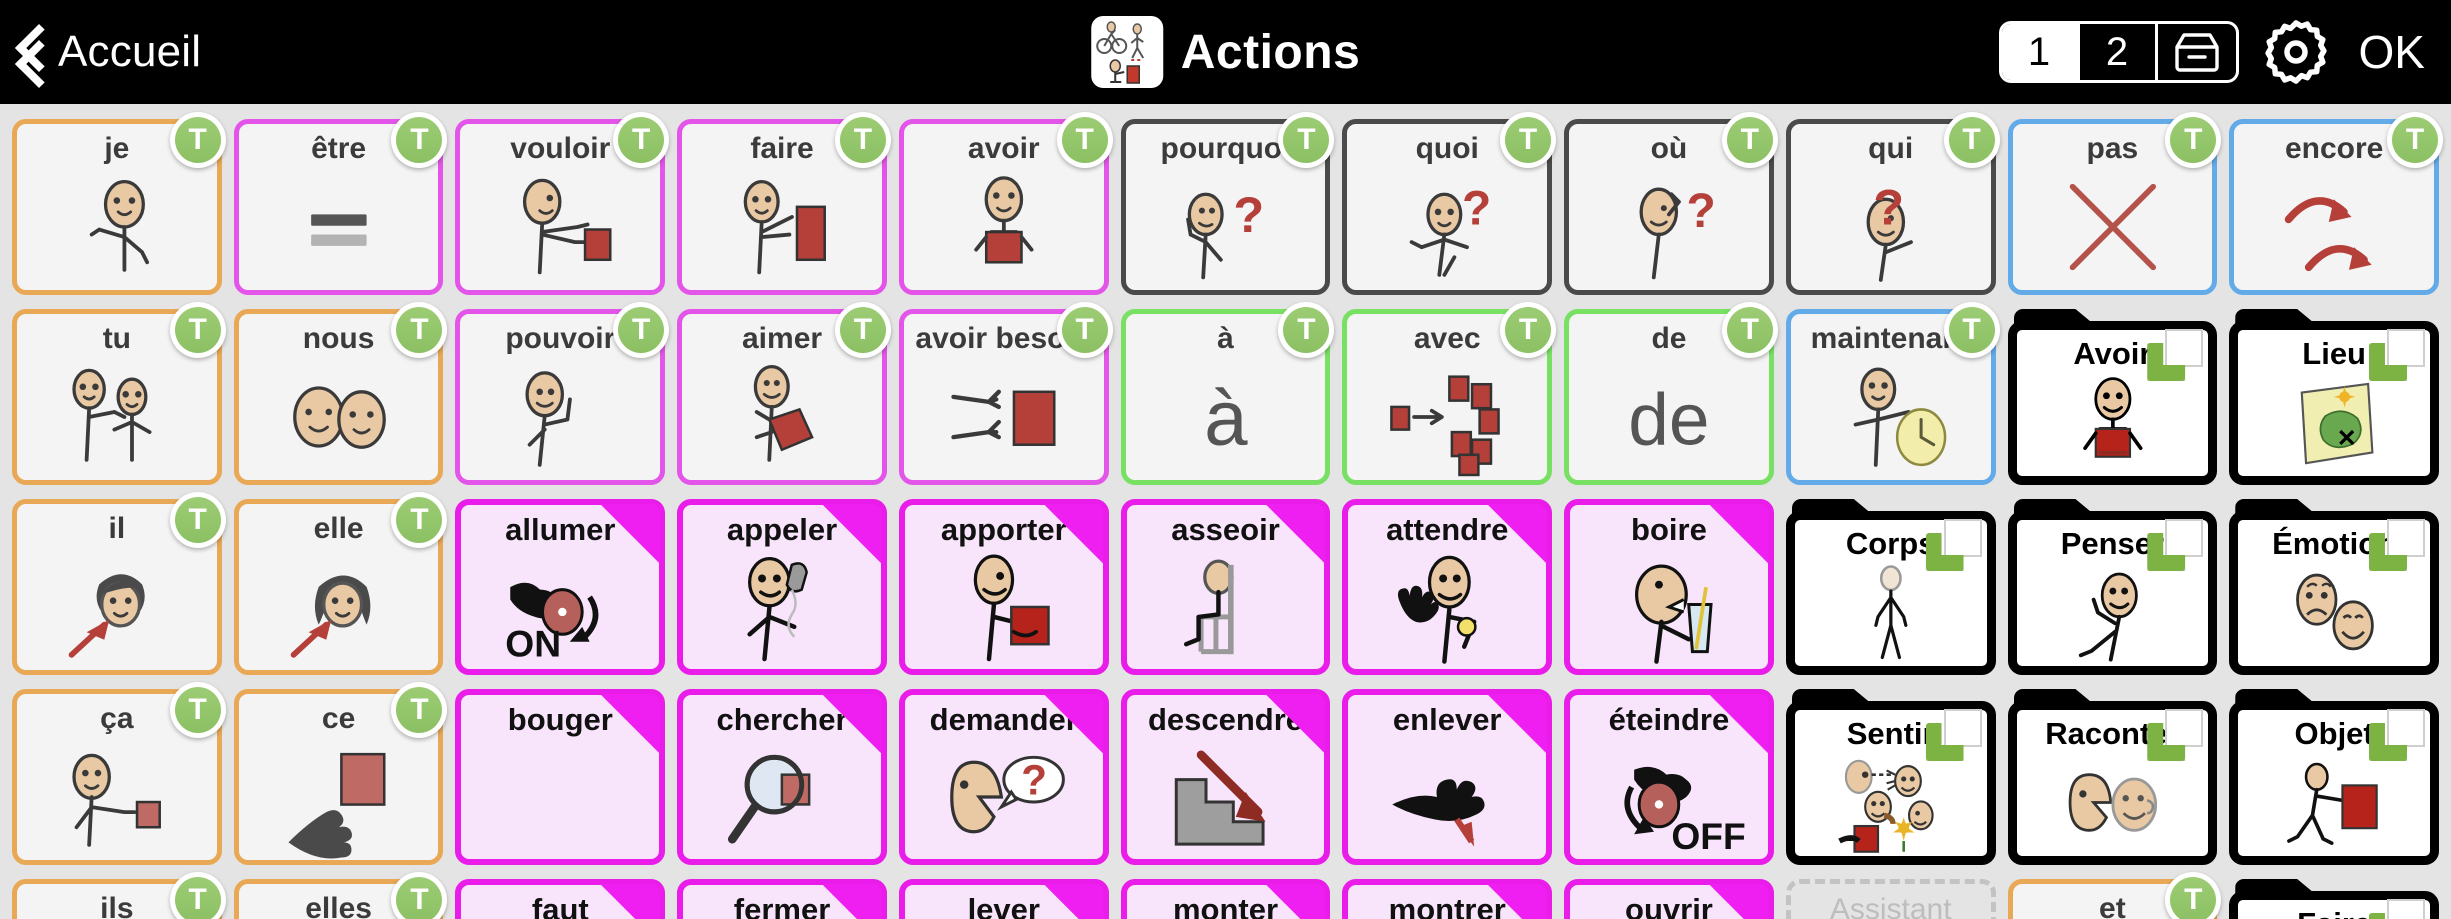 This screenshot has height=919, width=2451. Describe the element at coordinates (107, 52) in the screenshot. I see `back-home-button: Accueil` at that location.